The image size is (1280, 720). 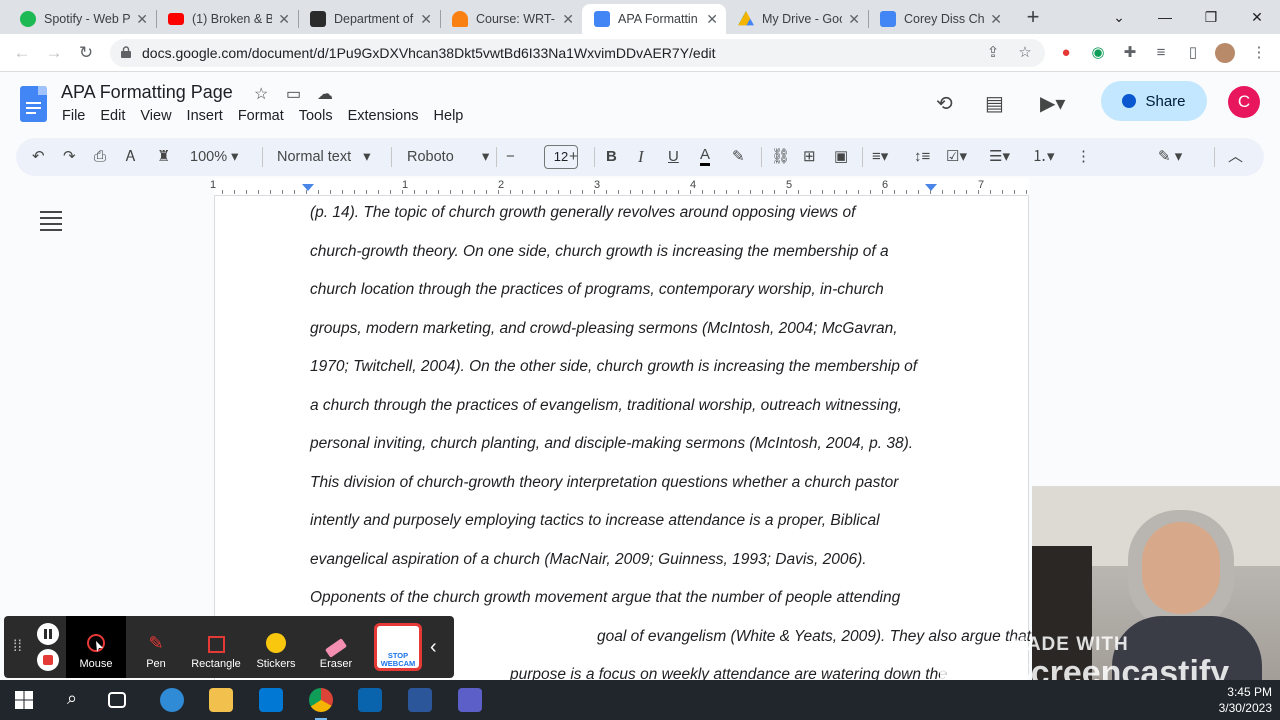 What do you see at coordinates (1244, 102) in the screenshot?
I see `account-avatar: C` at bounding box center [1244, 102].